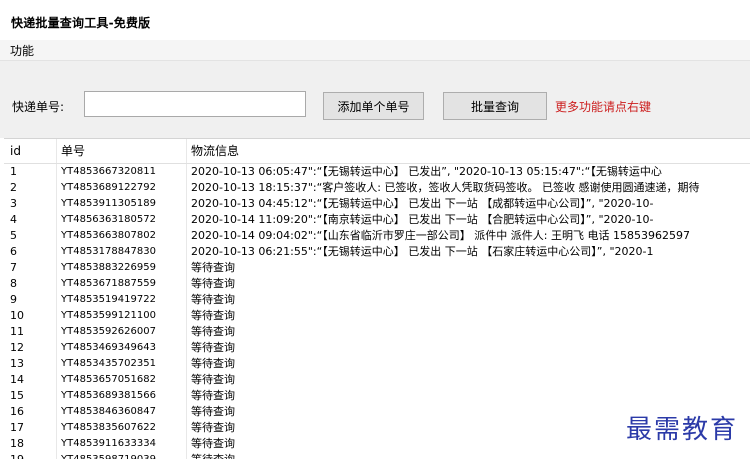  What do you see at coordinates (121, 220) in the screenshot?
I see `row-number-cell: YT4856363180572` at bounding box center [121, 220].